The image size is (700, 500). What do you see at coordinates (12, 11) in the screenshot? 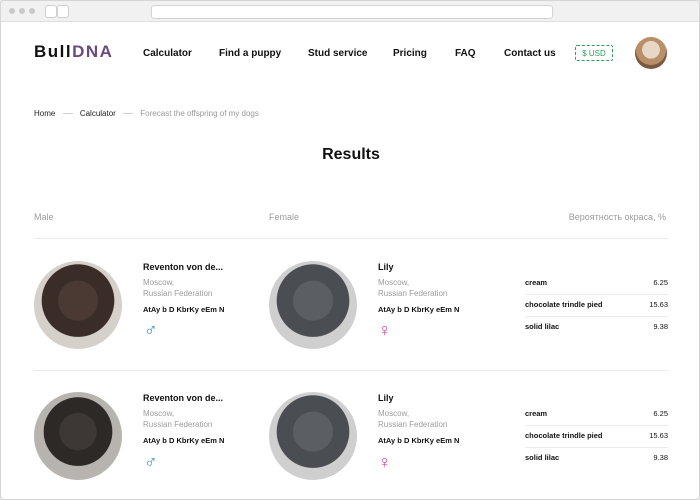
I see `window-close-icon` at bounding box center [12, 11].